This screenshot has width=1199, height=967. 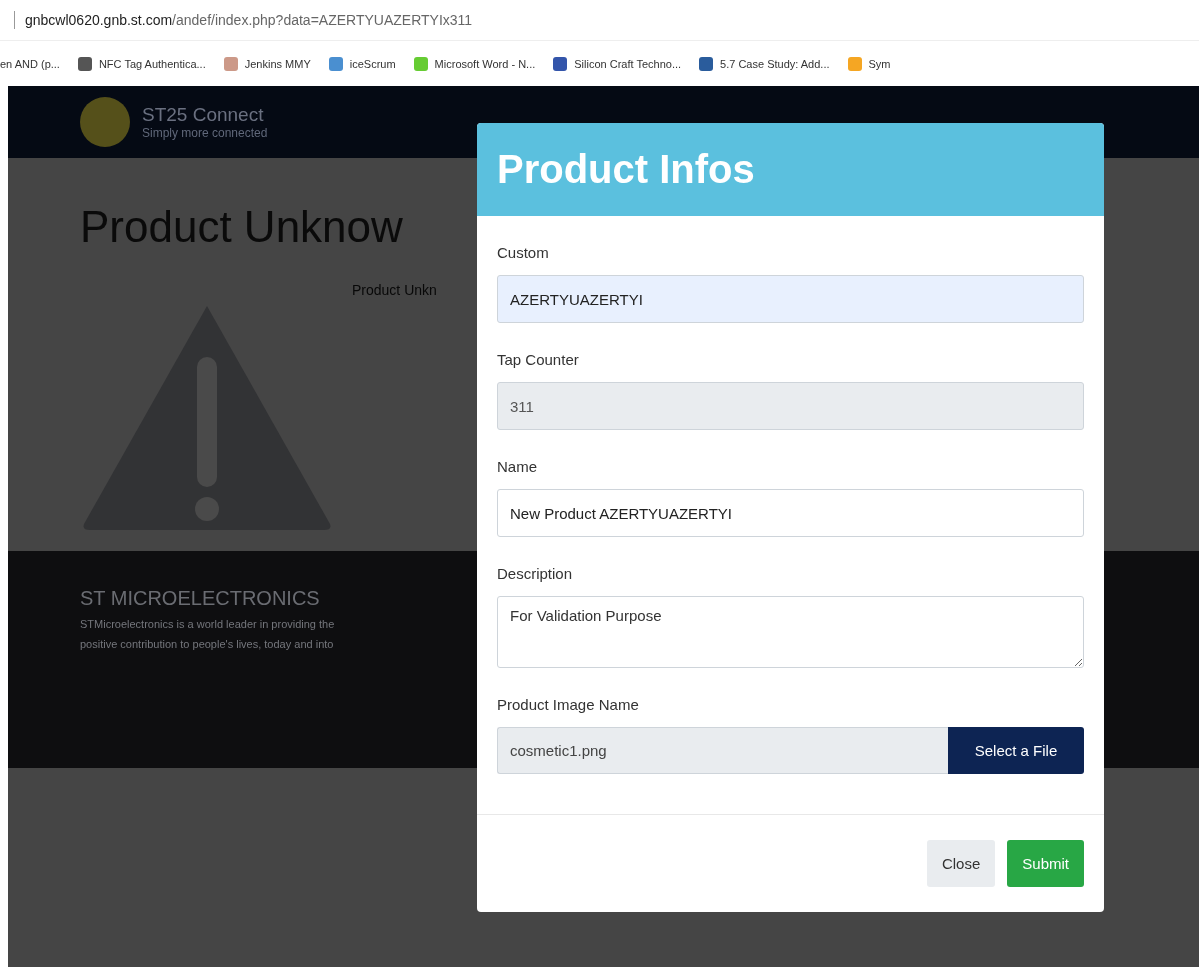 What do you see at coordinates (362, 63) in the screenshot?
I see `bookmark-link: iceScrum` at bounding box center [362, 63].